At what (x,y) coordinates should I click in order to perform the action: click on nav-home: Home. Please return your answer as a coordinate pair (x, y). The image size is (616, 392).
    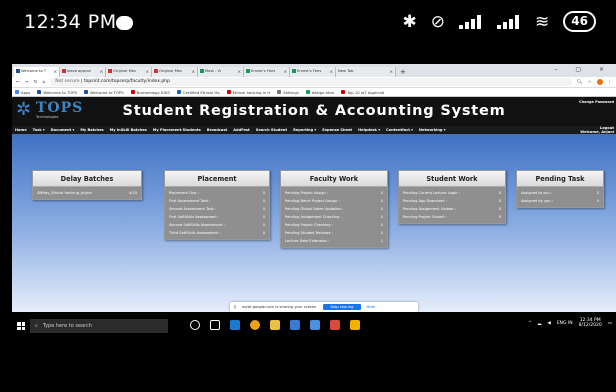
    Looking at the image, I should click on (21, 130).